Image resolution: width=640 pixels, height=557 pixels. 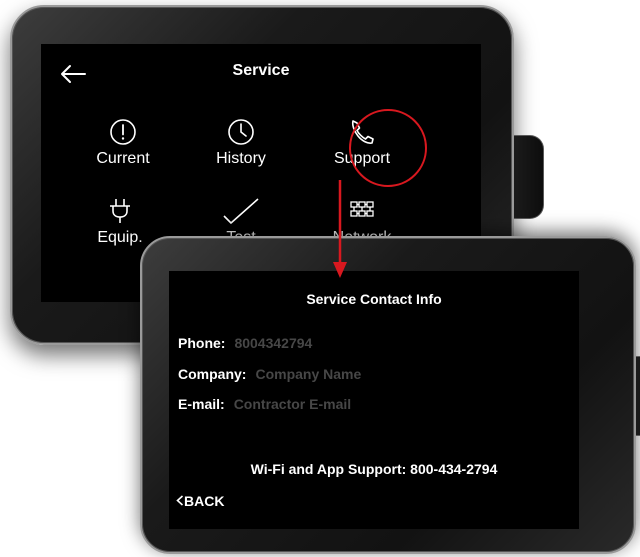 What do you see at coordinates (388, 148) in the screenshot?
I see `support-highlight-circle` at bounding box center [388, 148].